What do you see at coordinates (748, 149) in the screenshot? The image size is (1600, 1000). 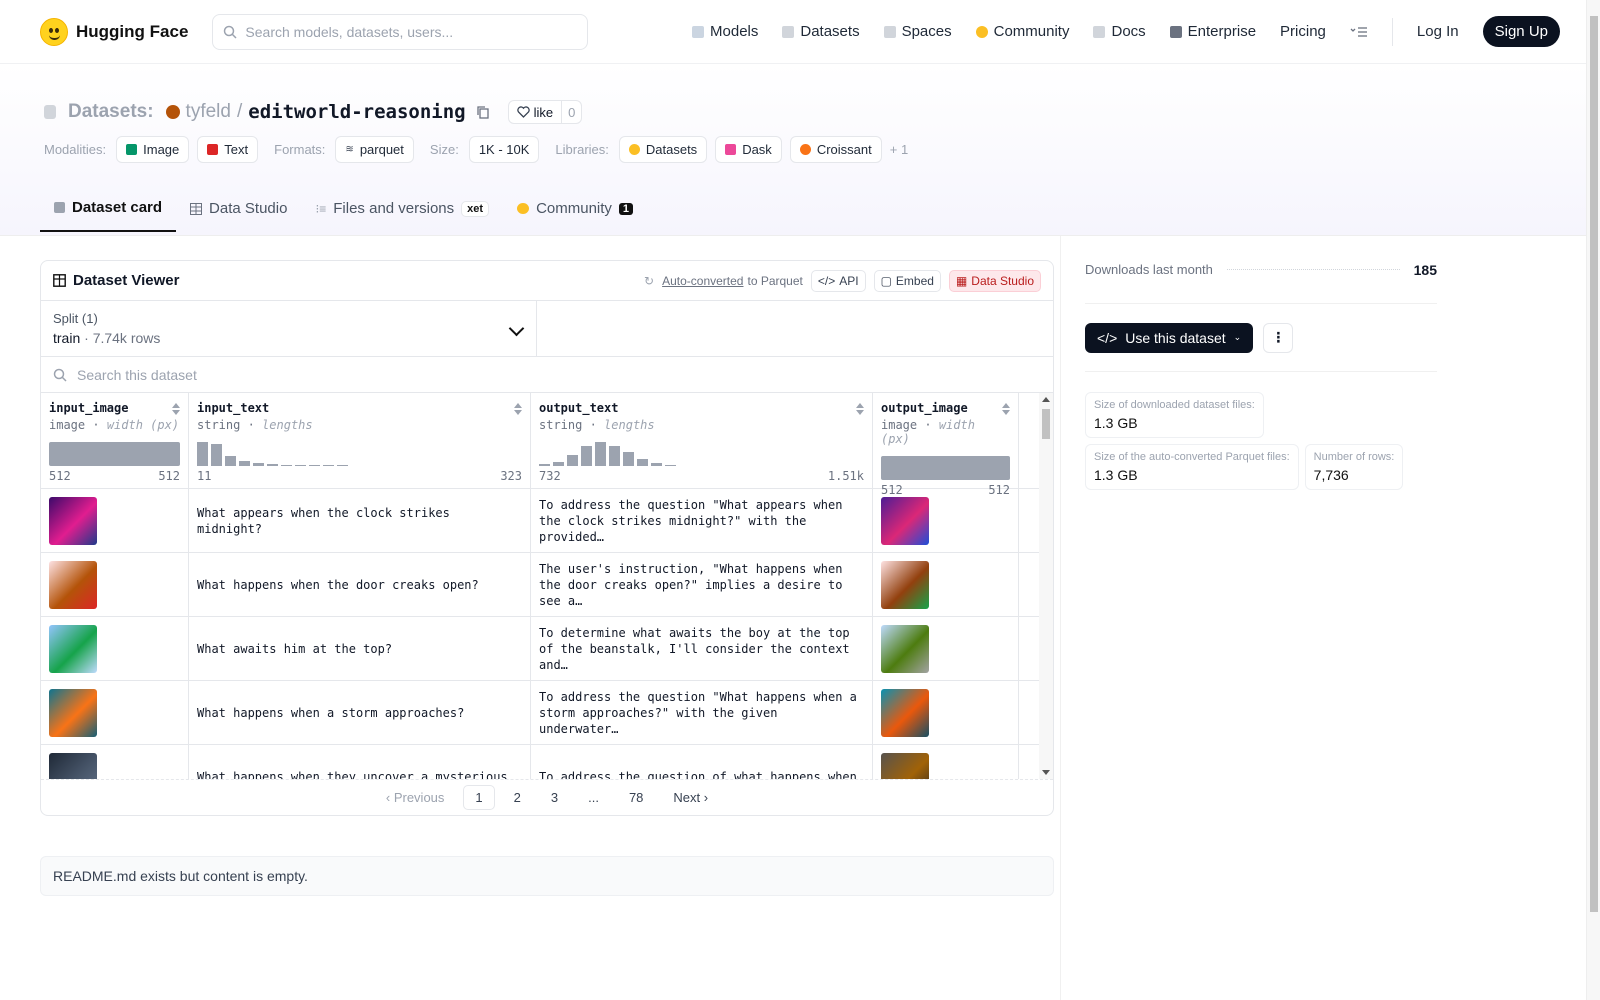 I see `tag-dask: Dask` at bounding box center [748, 149].